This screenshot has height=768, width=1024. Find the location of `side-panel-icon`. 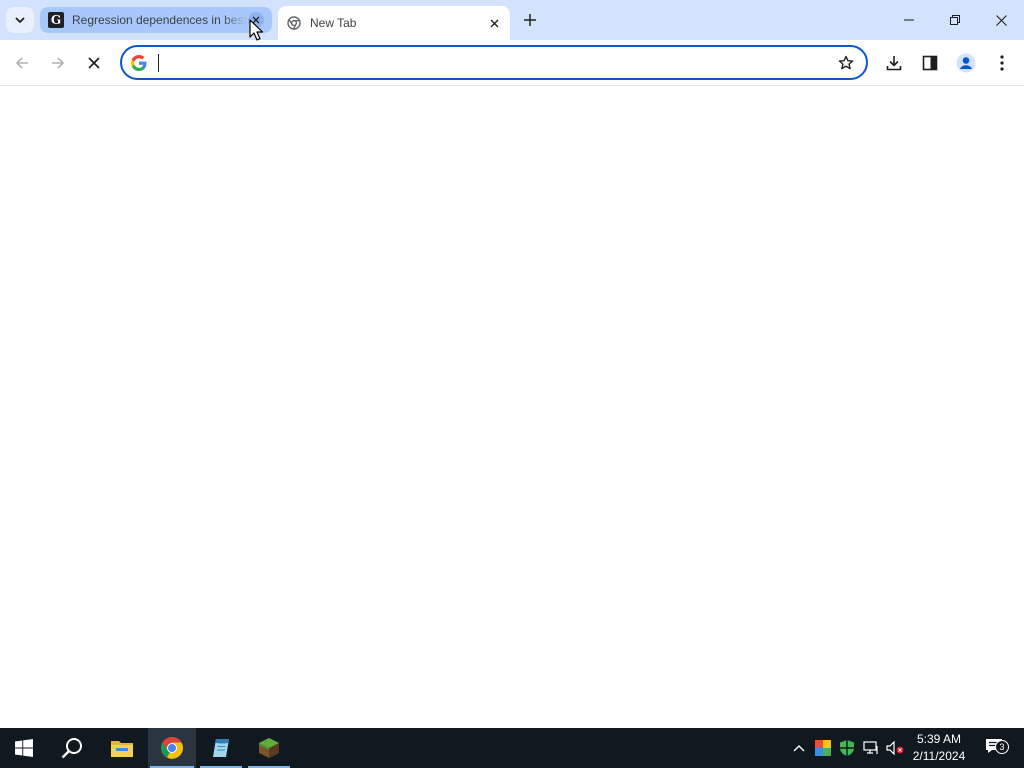

side-panel-icon is located at coordinates (930, 63).